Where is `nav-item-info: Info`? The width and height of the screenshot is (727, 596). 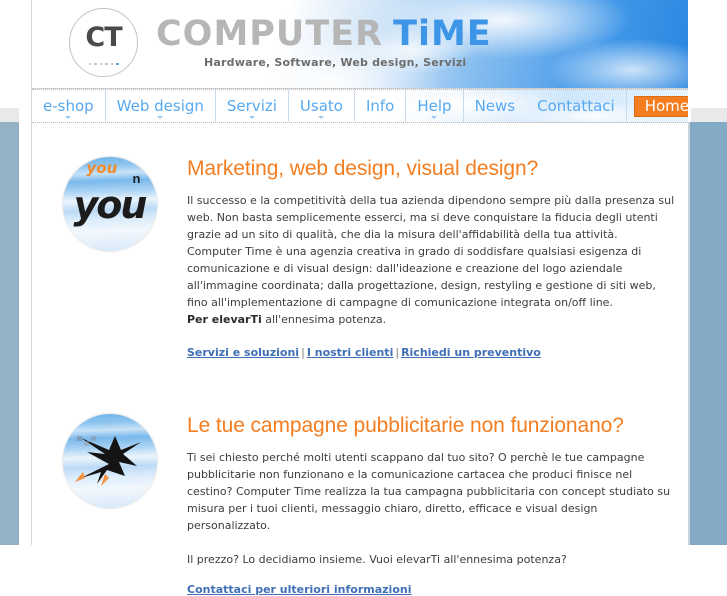
nav-item-info: Info is located at coordinates (381, 106).